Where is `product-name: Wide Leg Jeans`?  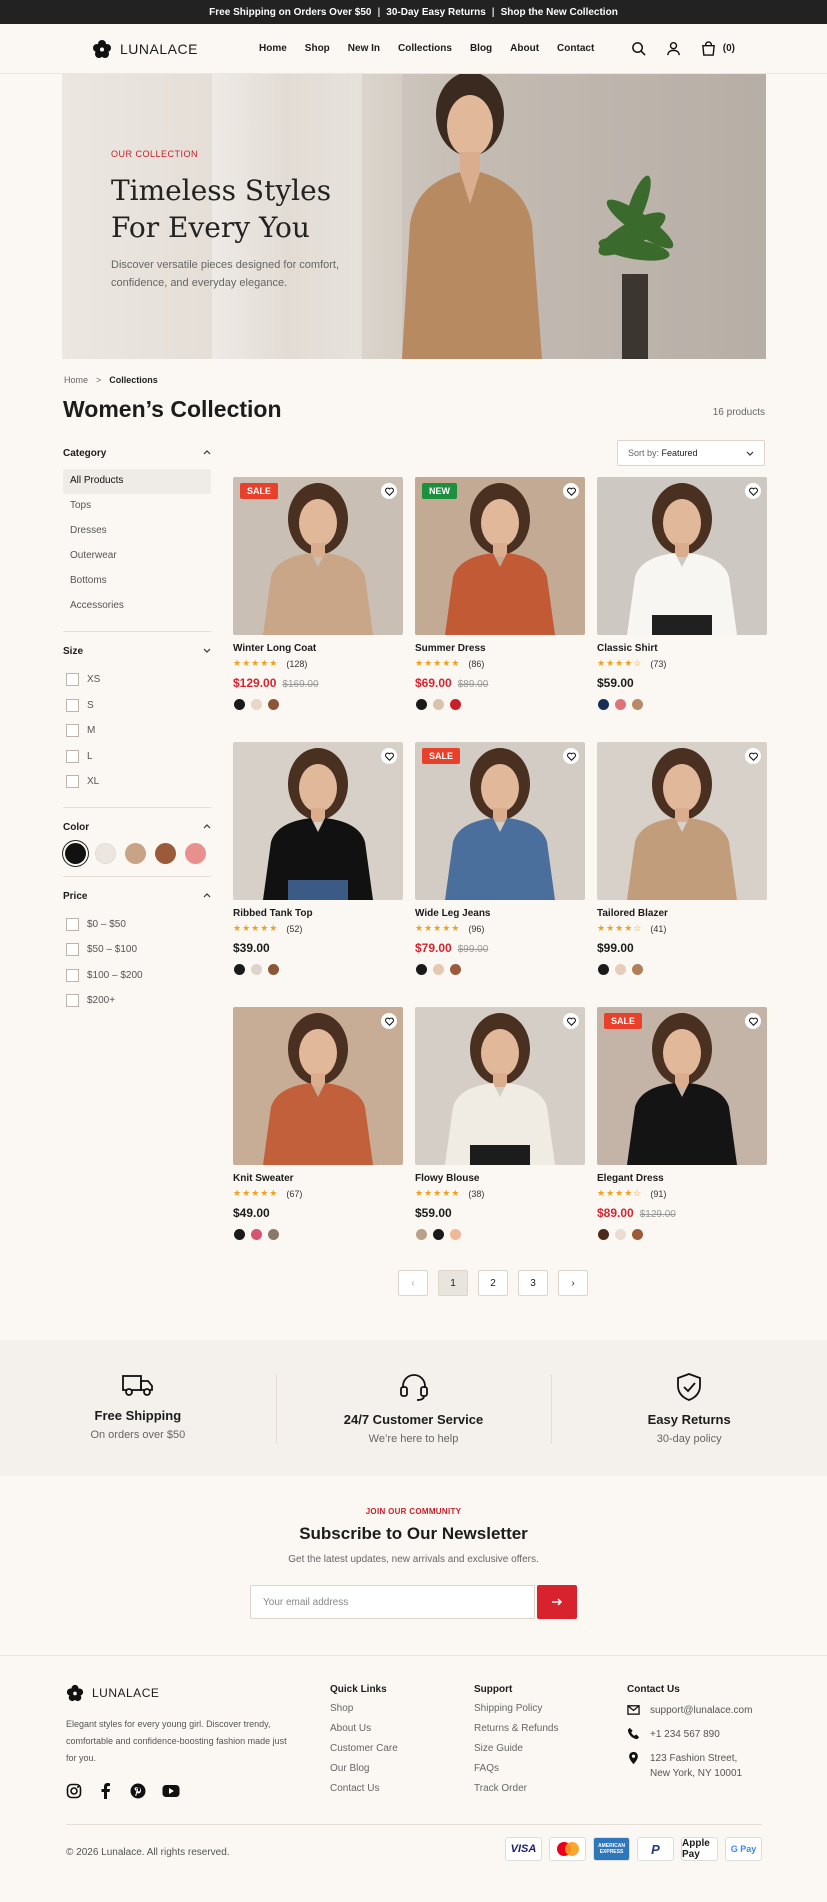
product-name: Wide Leg Jeans is located at coordinates (453, 913).